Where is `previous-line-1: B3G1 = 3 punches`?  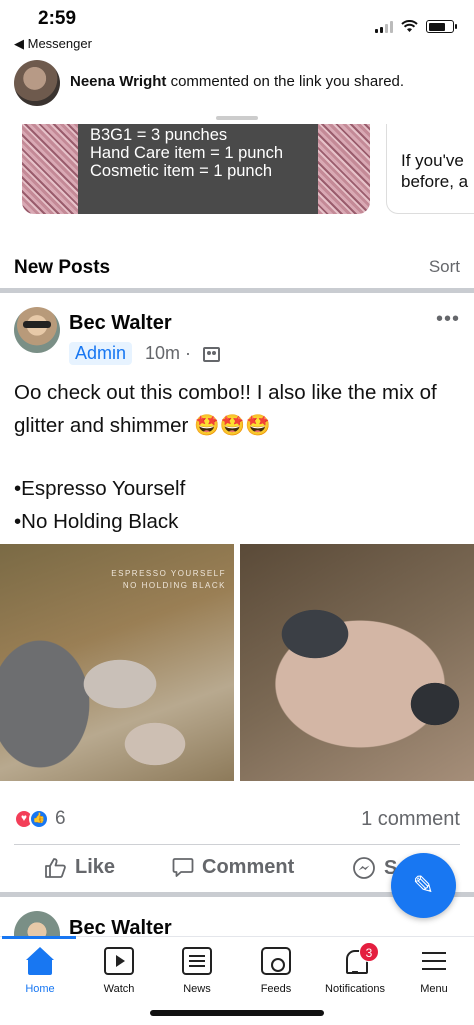
previous-line-1: B3G1 = 3 punches is located at coordinates (159, 135).